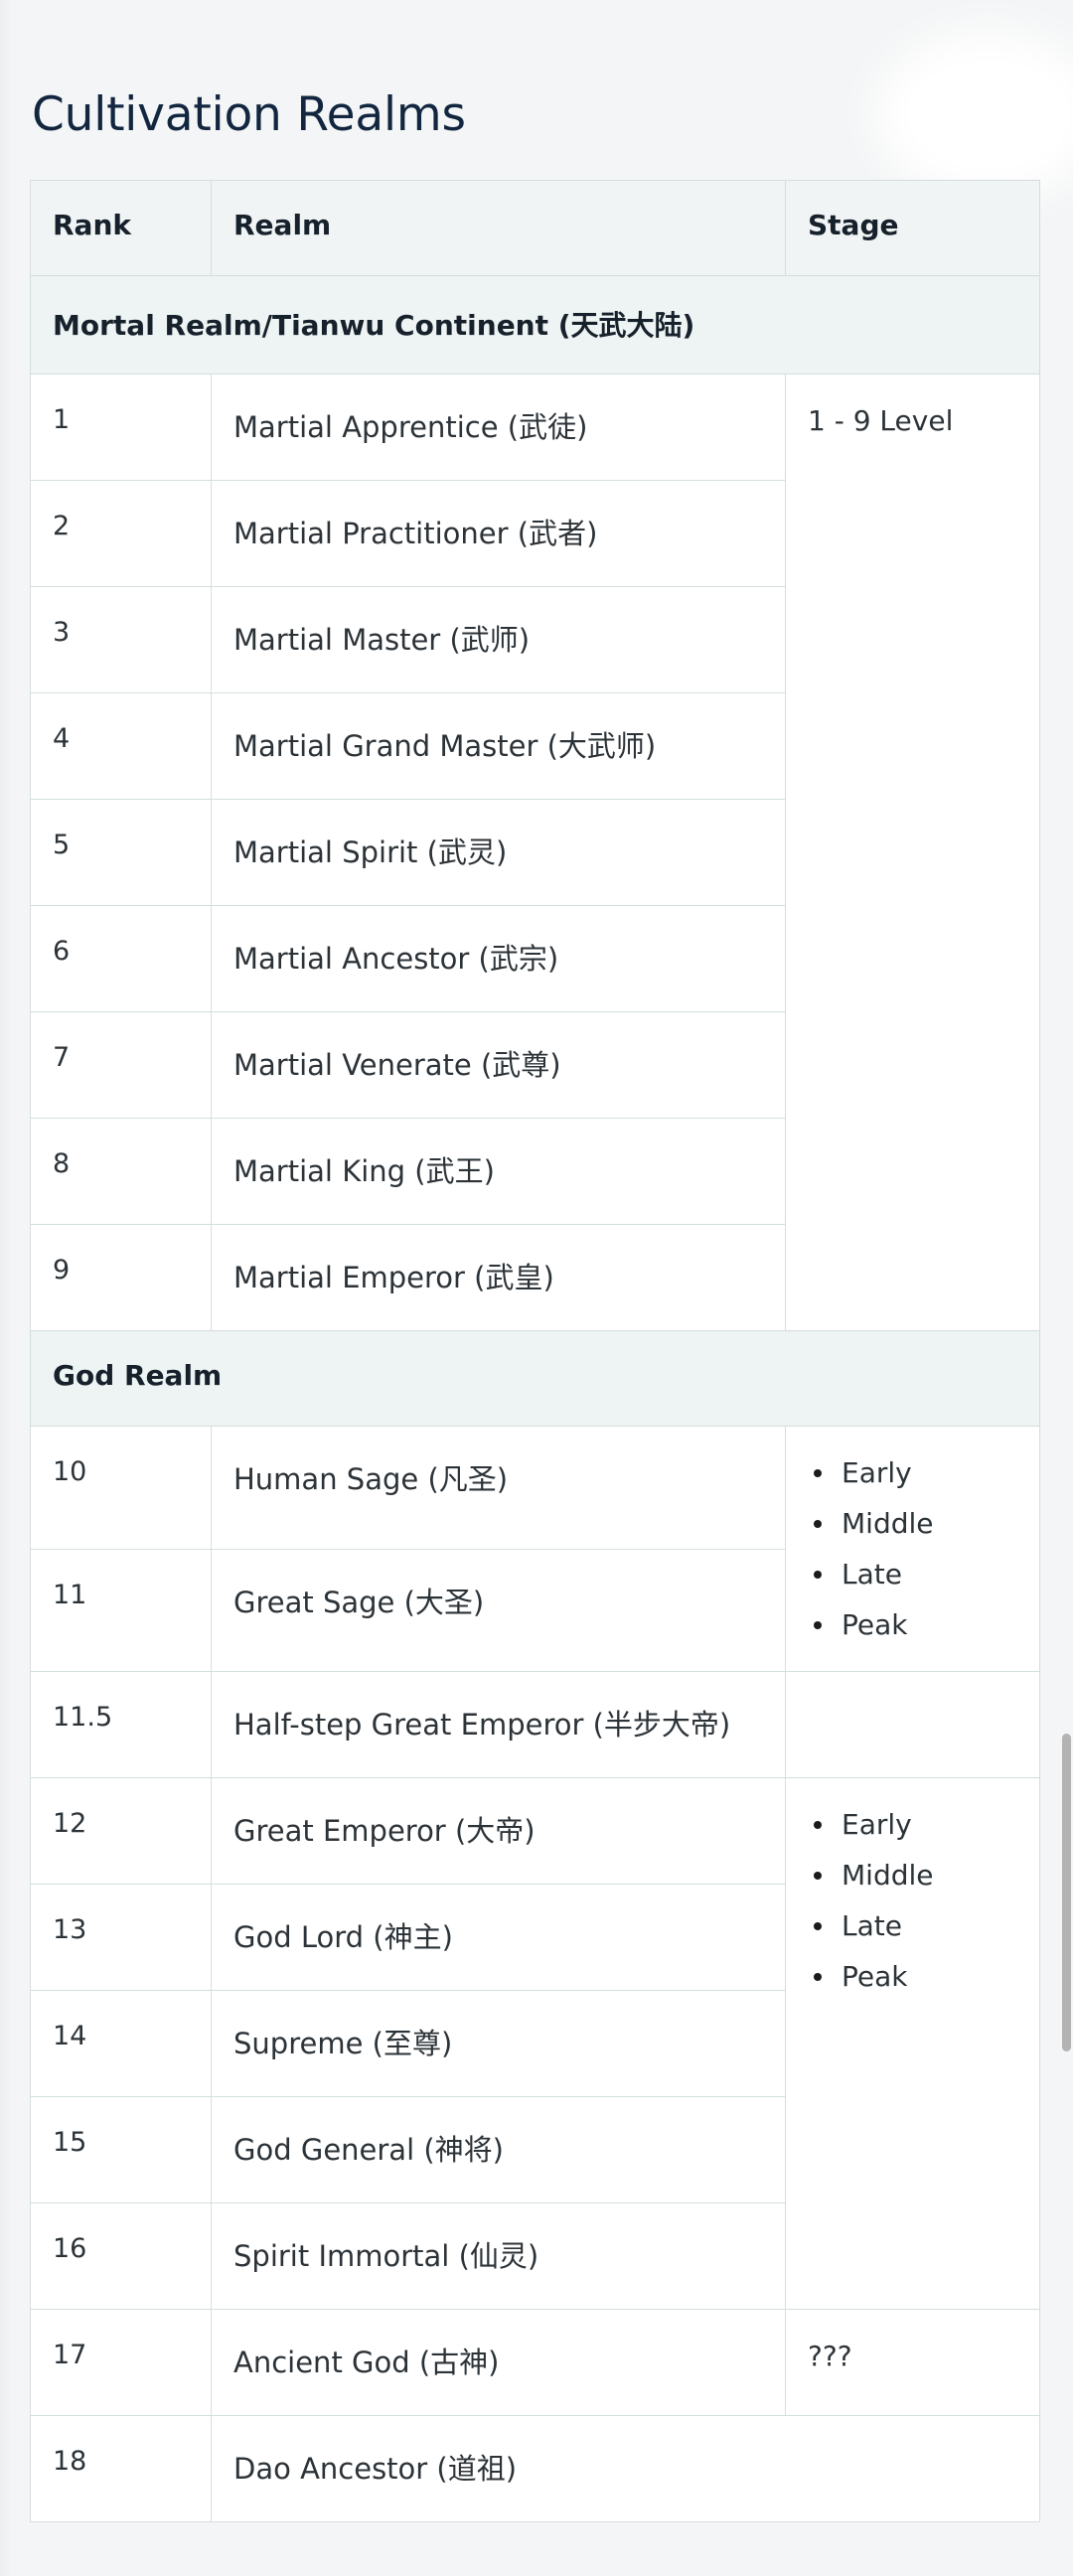 This screenshot has height=2576, width=1073. What do you see at coordinates (498, 1065) in the screenshot?
I see `cell-realm: Martial Venerate (武尊)` at bounding box center [498, 1065].